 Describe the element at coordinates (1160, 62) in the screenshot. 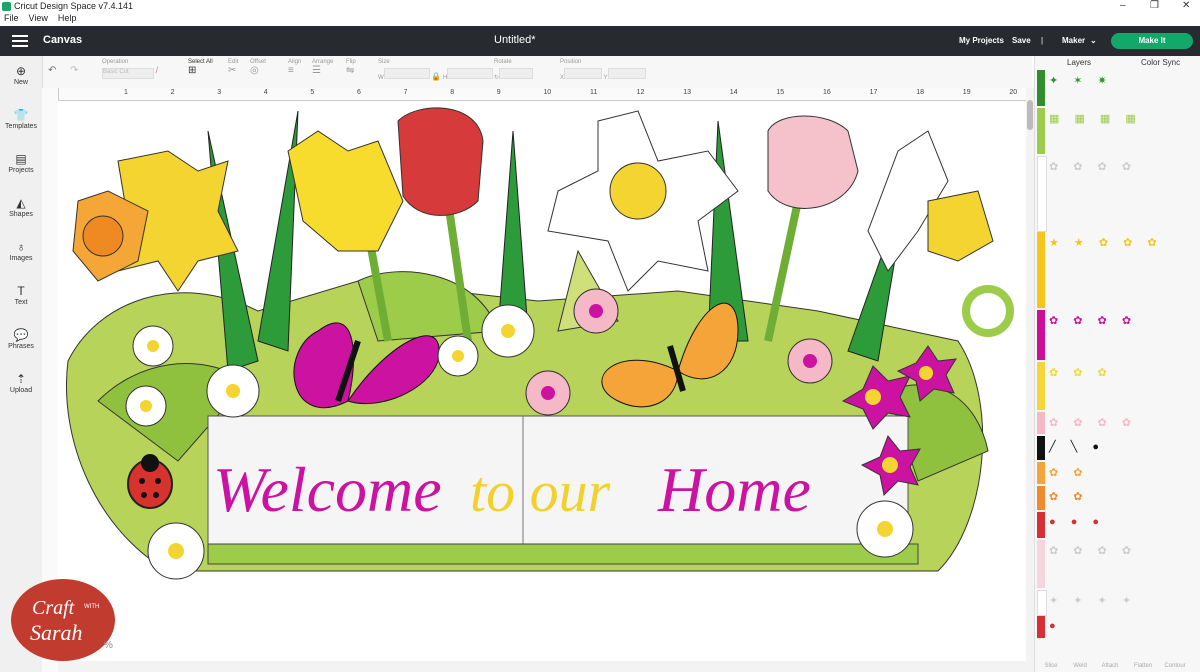

I see `tab-color-sync: Color Sync` at that location.